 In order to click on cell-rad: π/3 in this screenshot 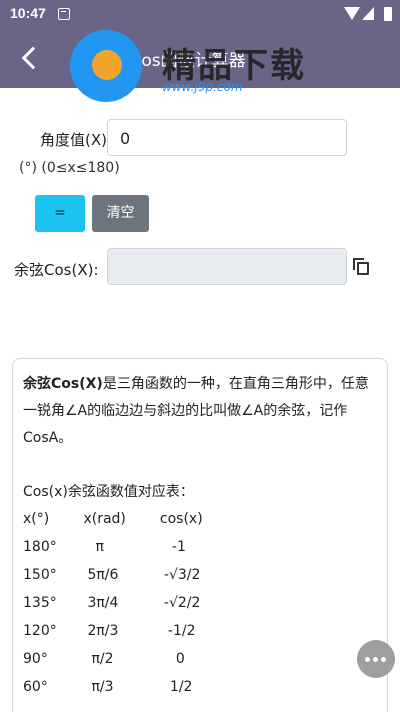, I will do `click(102, 687)`.